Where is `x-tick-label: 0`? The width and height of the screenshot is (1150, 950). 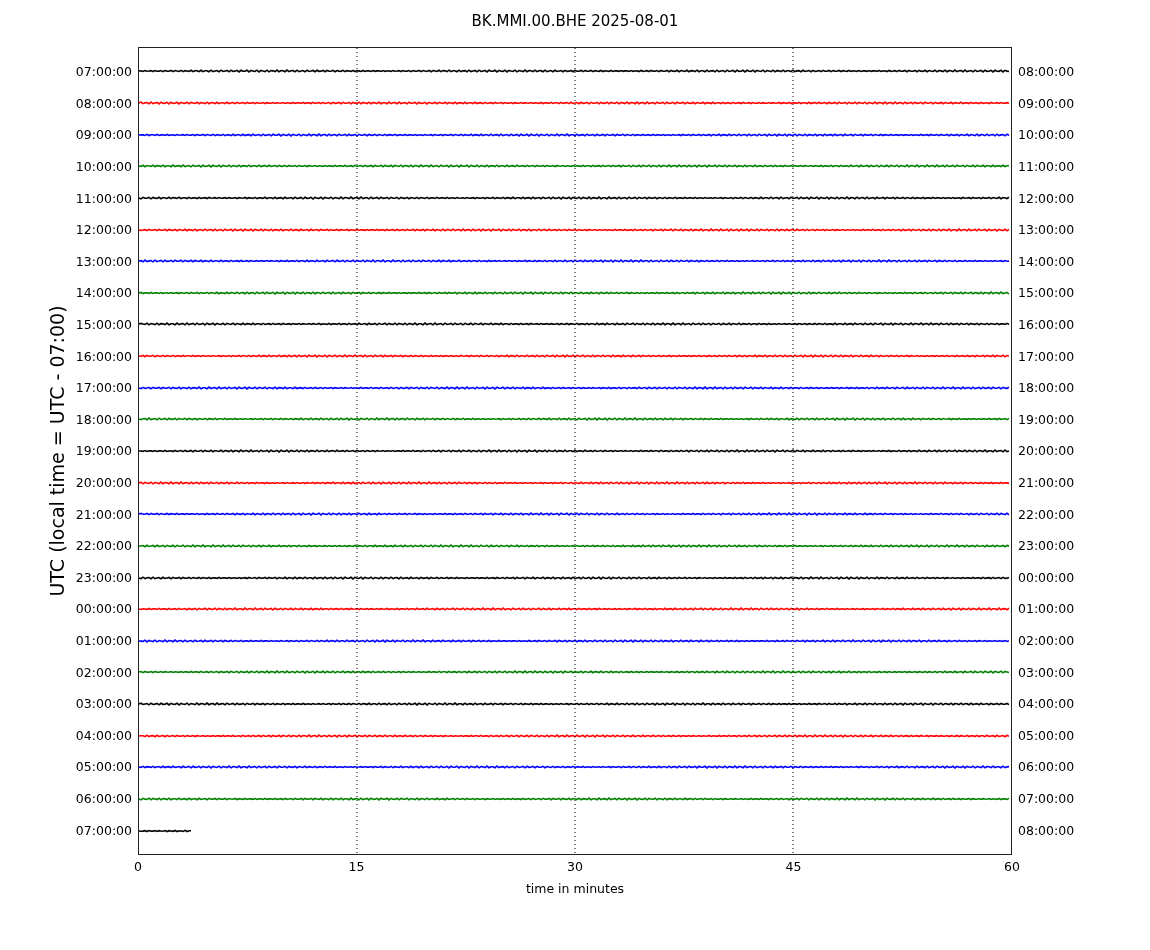 x-tick-label: 0 is located at coordinates (138, 866).